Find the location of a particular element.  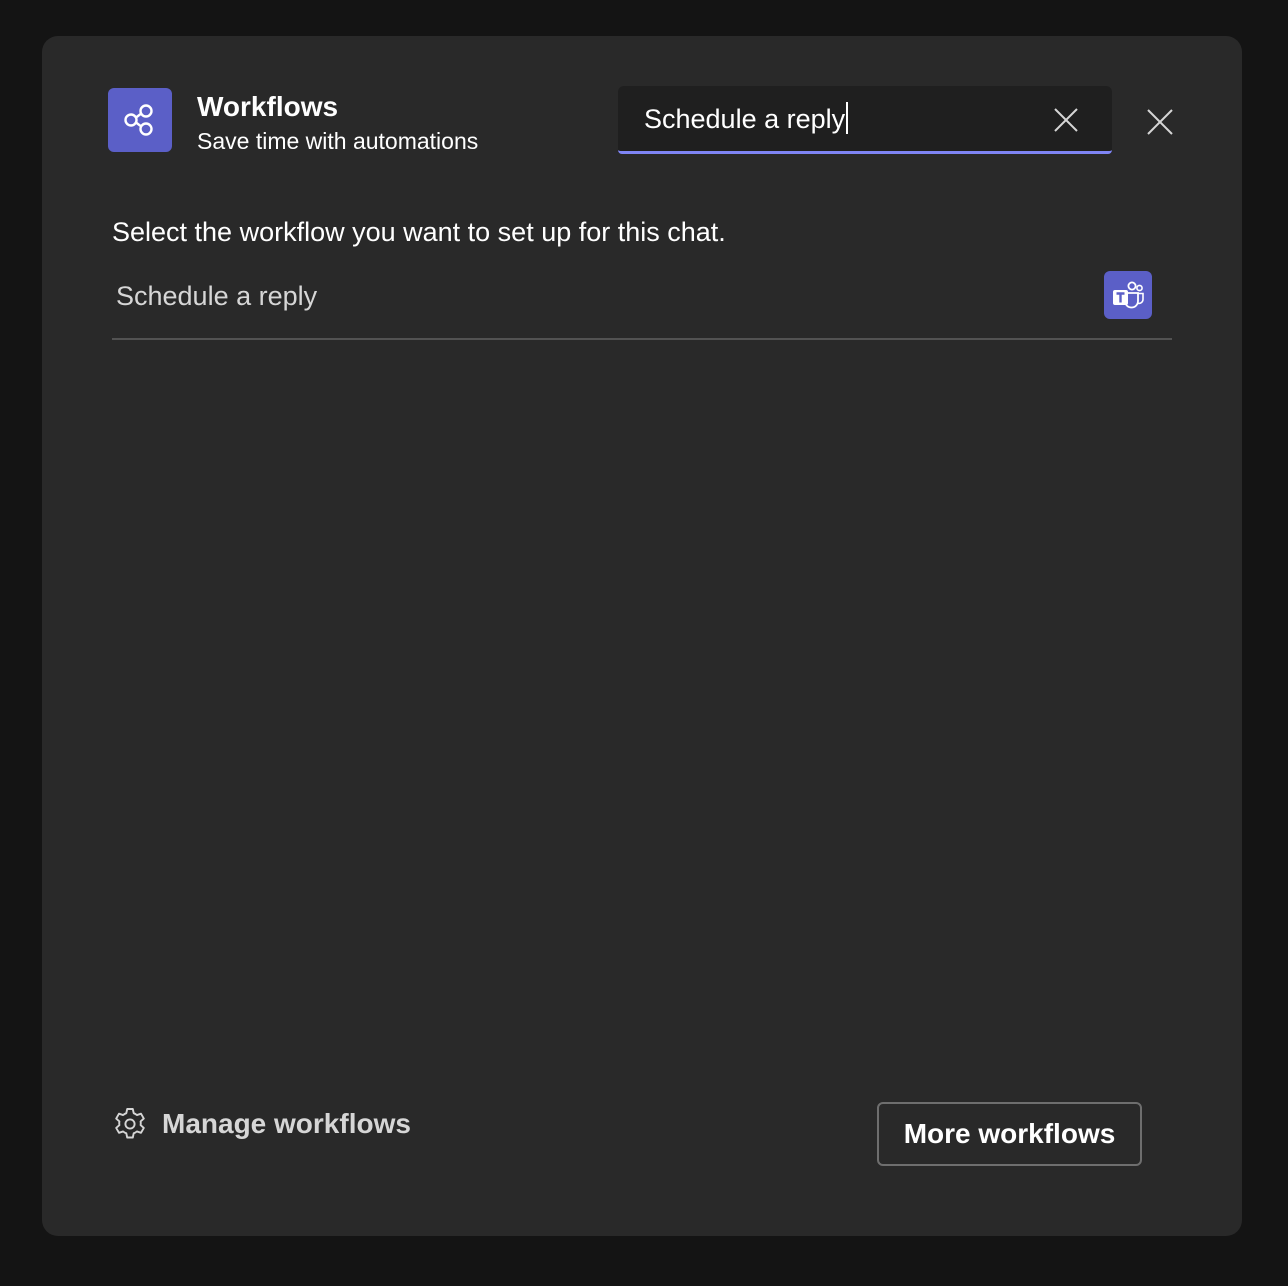

manage-workflows-link: Manage workflows is located at coordinates (261, 1124).